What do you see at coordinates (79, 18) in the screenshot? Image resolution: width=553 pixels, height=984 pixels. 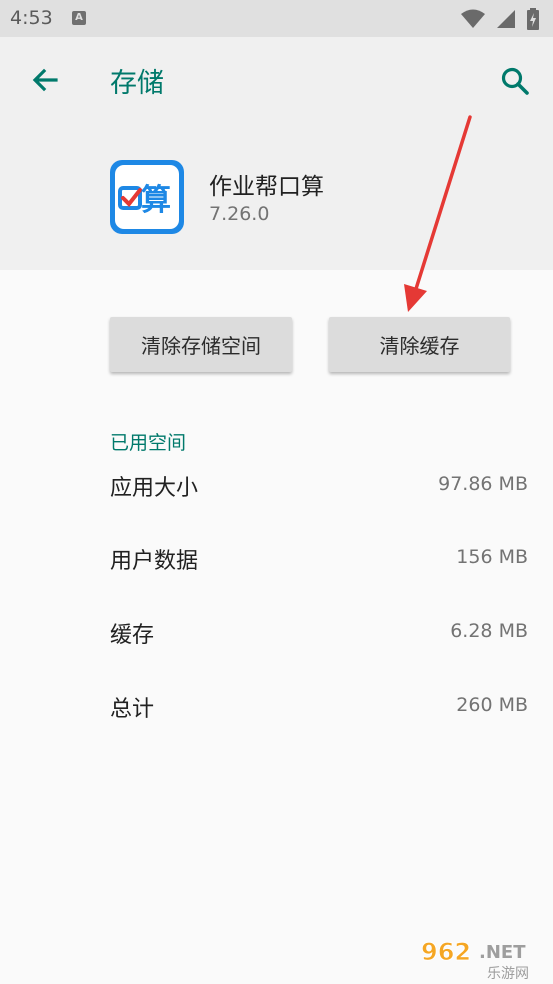 I see `notification-badge-icon: A` at bounding box center [79, 18].